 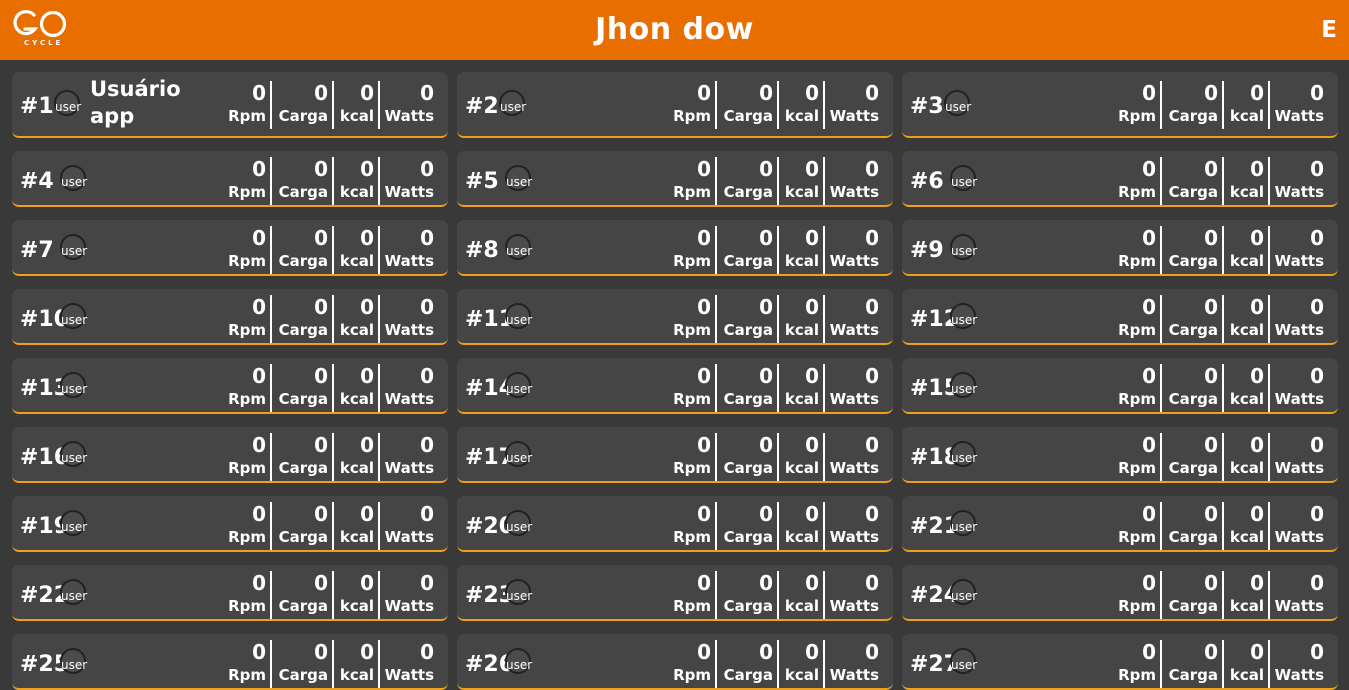 What do you see at coordinates (230, 593) in the screenshot?
I see `bike-card: #22 user 0 Rpm 0 Carga 0 kcal 0 Watts` at bounding box center [230, 593].